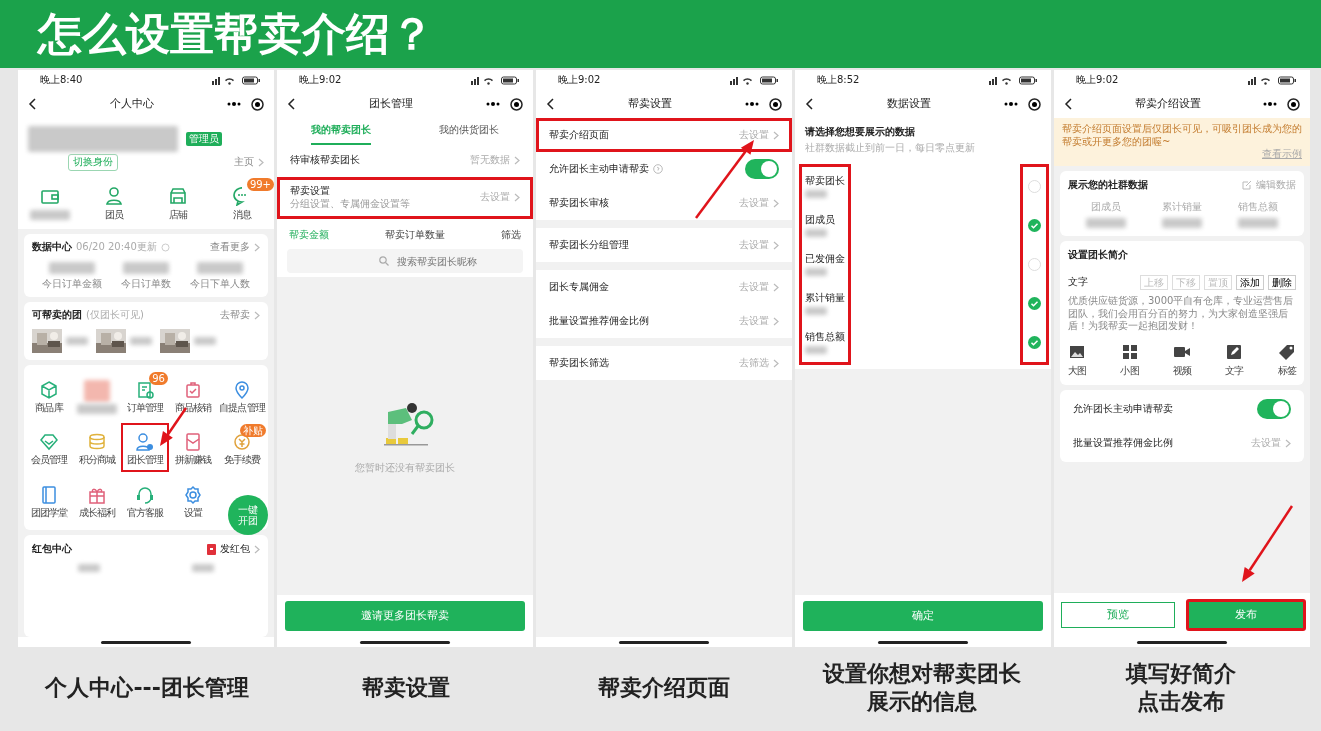 The height and width of the screenshot is (731, 1321). What do you see at coordinates (415, 234) in the screenshot?
I see `sort-option: 帮卖订单数量` at bounding box center [415, 234].